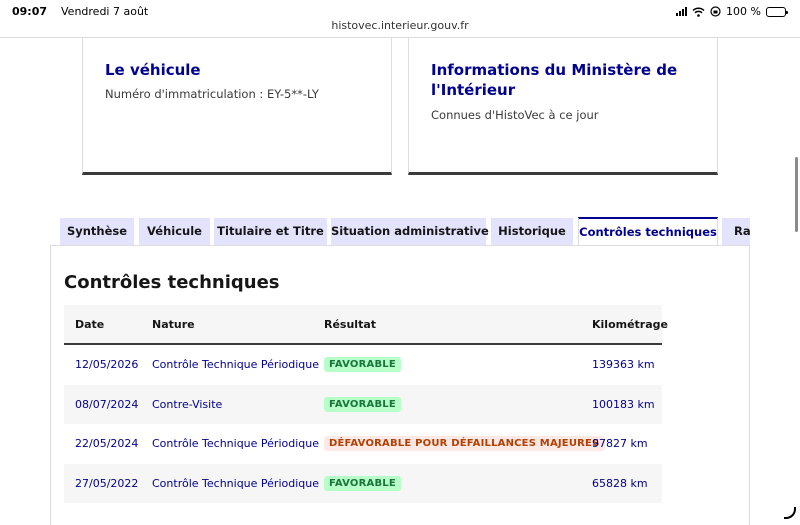 The height and width of the screenshot is (525, 800). I want to click on row-result: DÉFAVORABLE POUR DÉFAILLANCES MAJEURES, so click(464, 444).